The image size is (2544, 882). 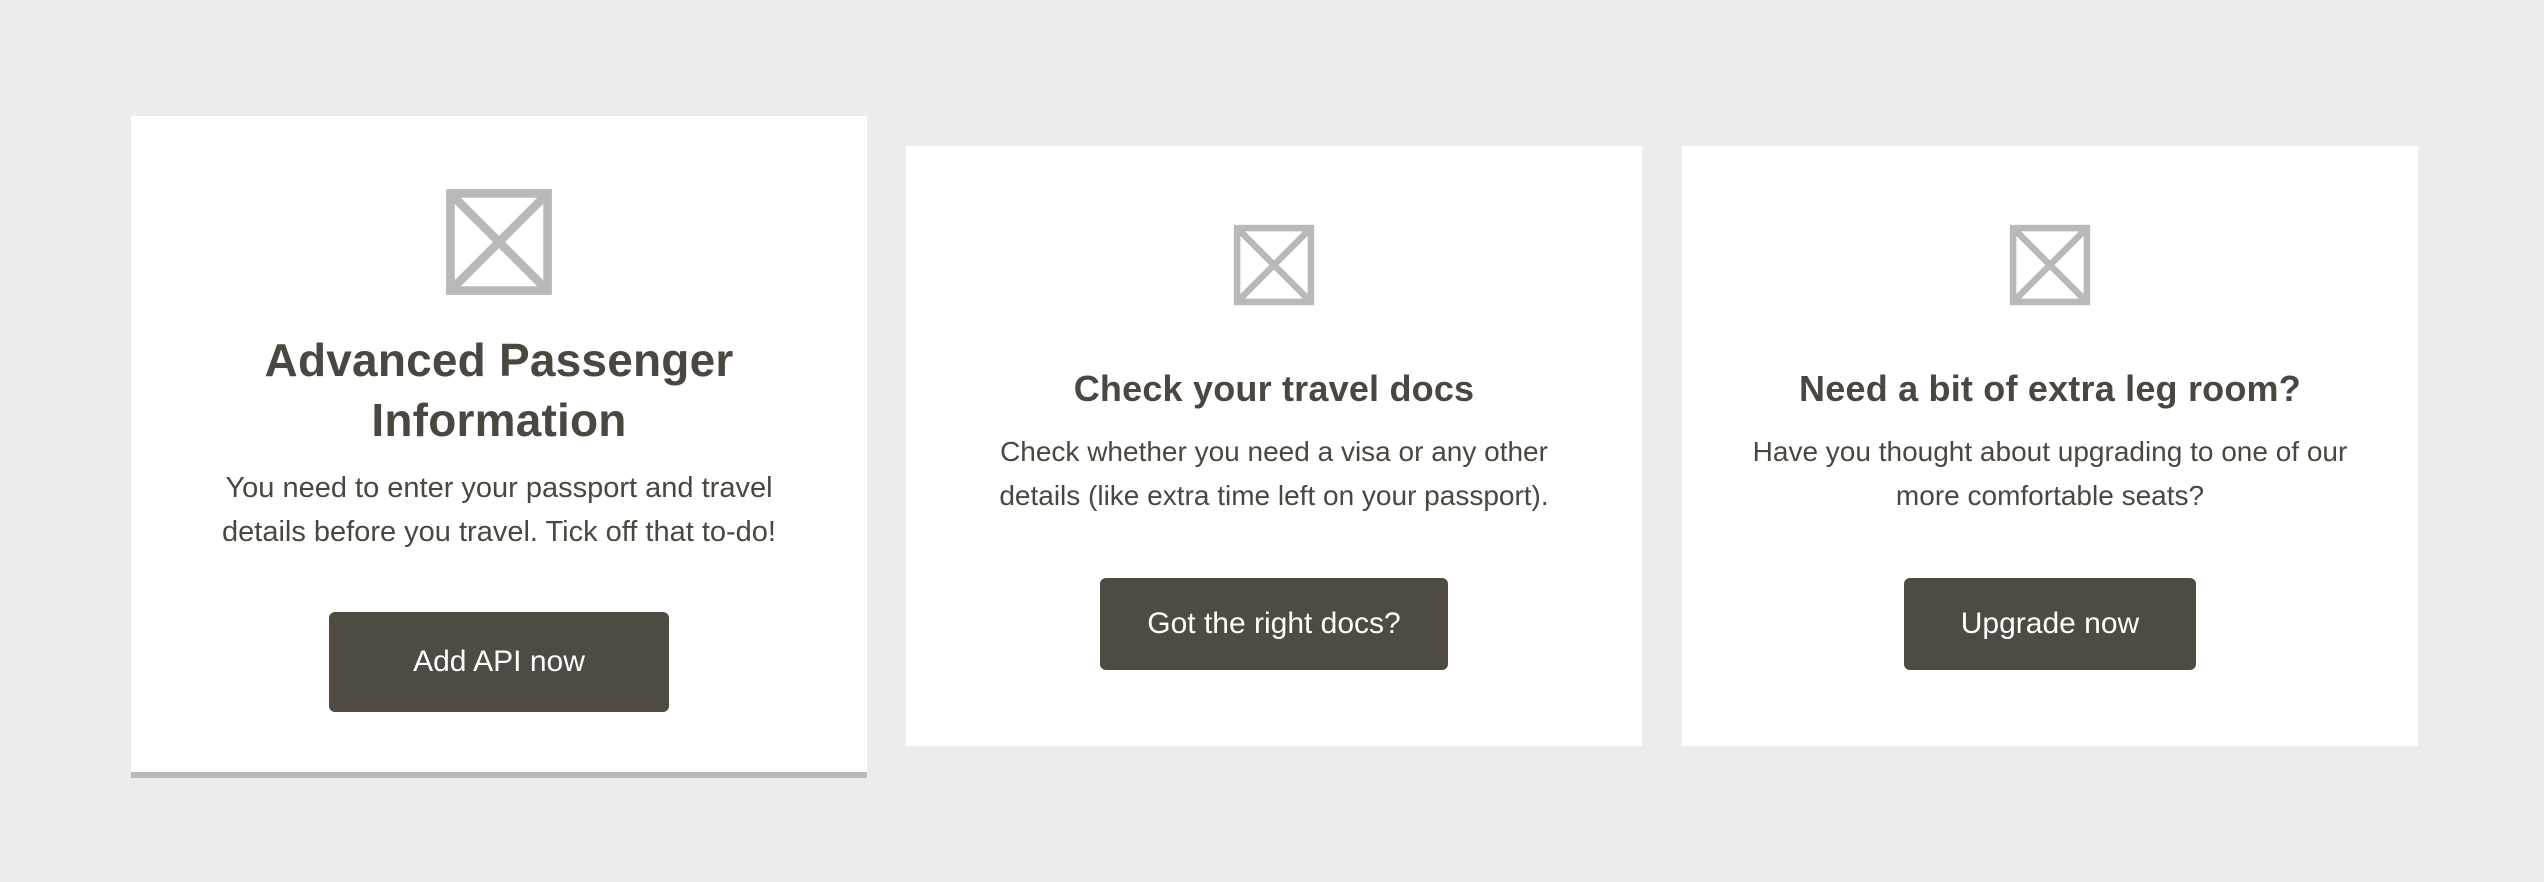 What do you see at coordinates (2050, 388) in the screenshot?
I see `card-title: Need a bit of extra leg room?` at bounding box center [2050, 388].